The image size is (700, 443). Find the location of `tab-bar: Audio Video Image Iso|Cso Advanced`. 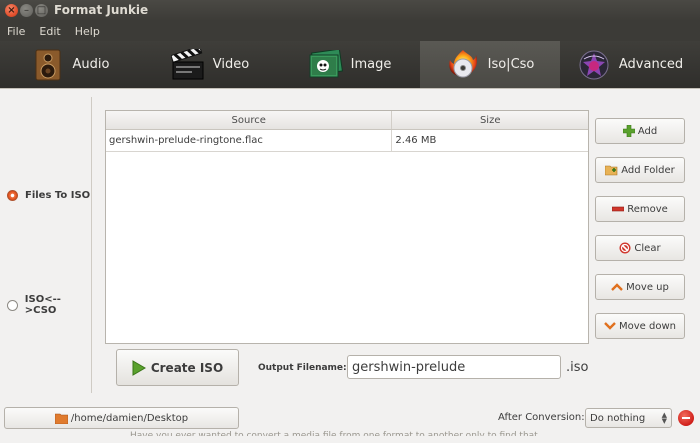

tab-bar: Audio Video Image Iso|Cso Advanced is located at coordinates (350, 64).